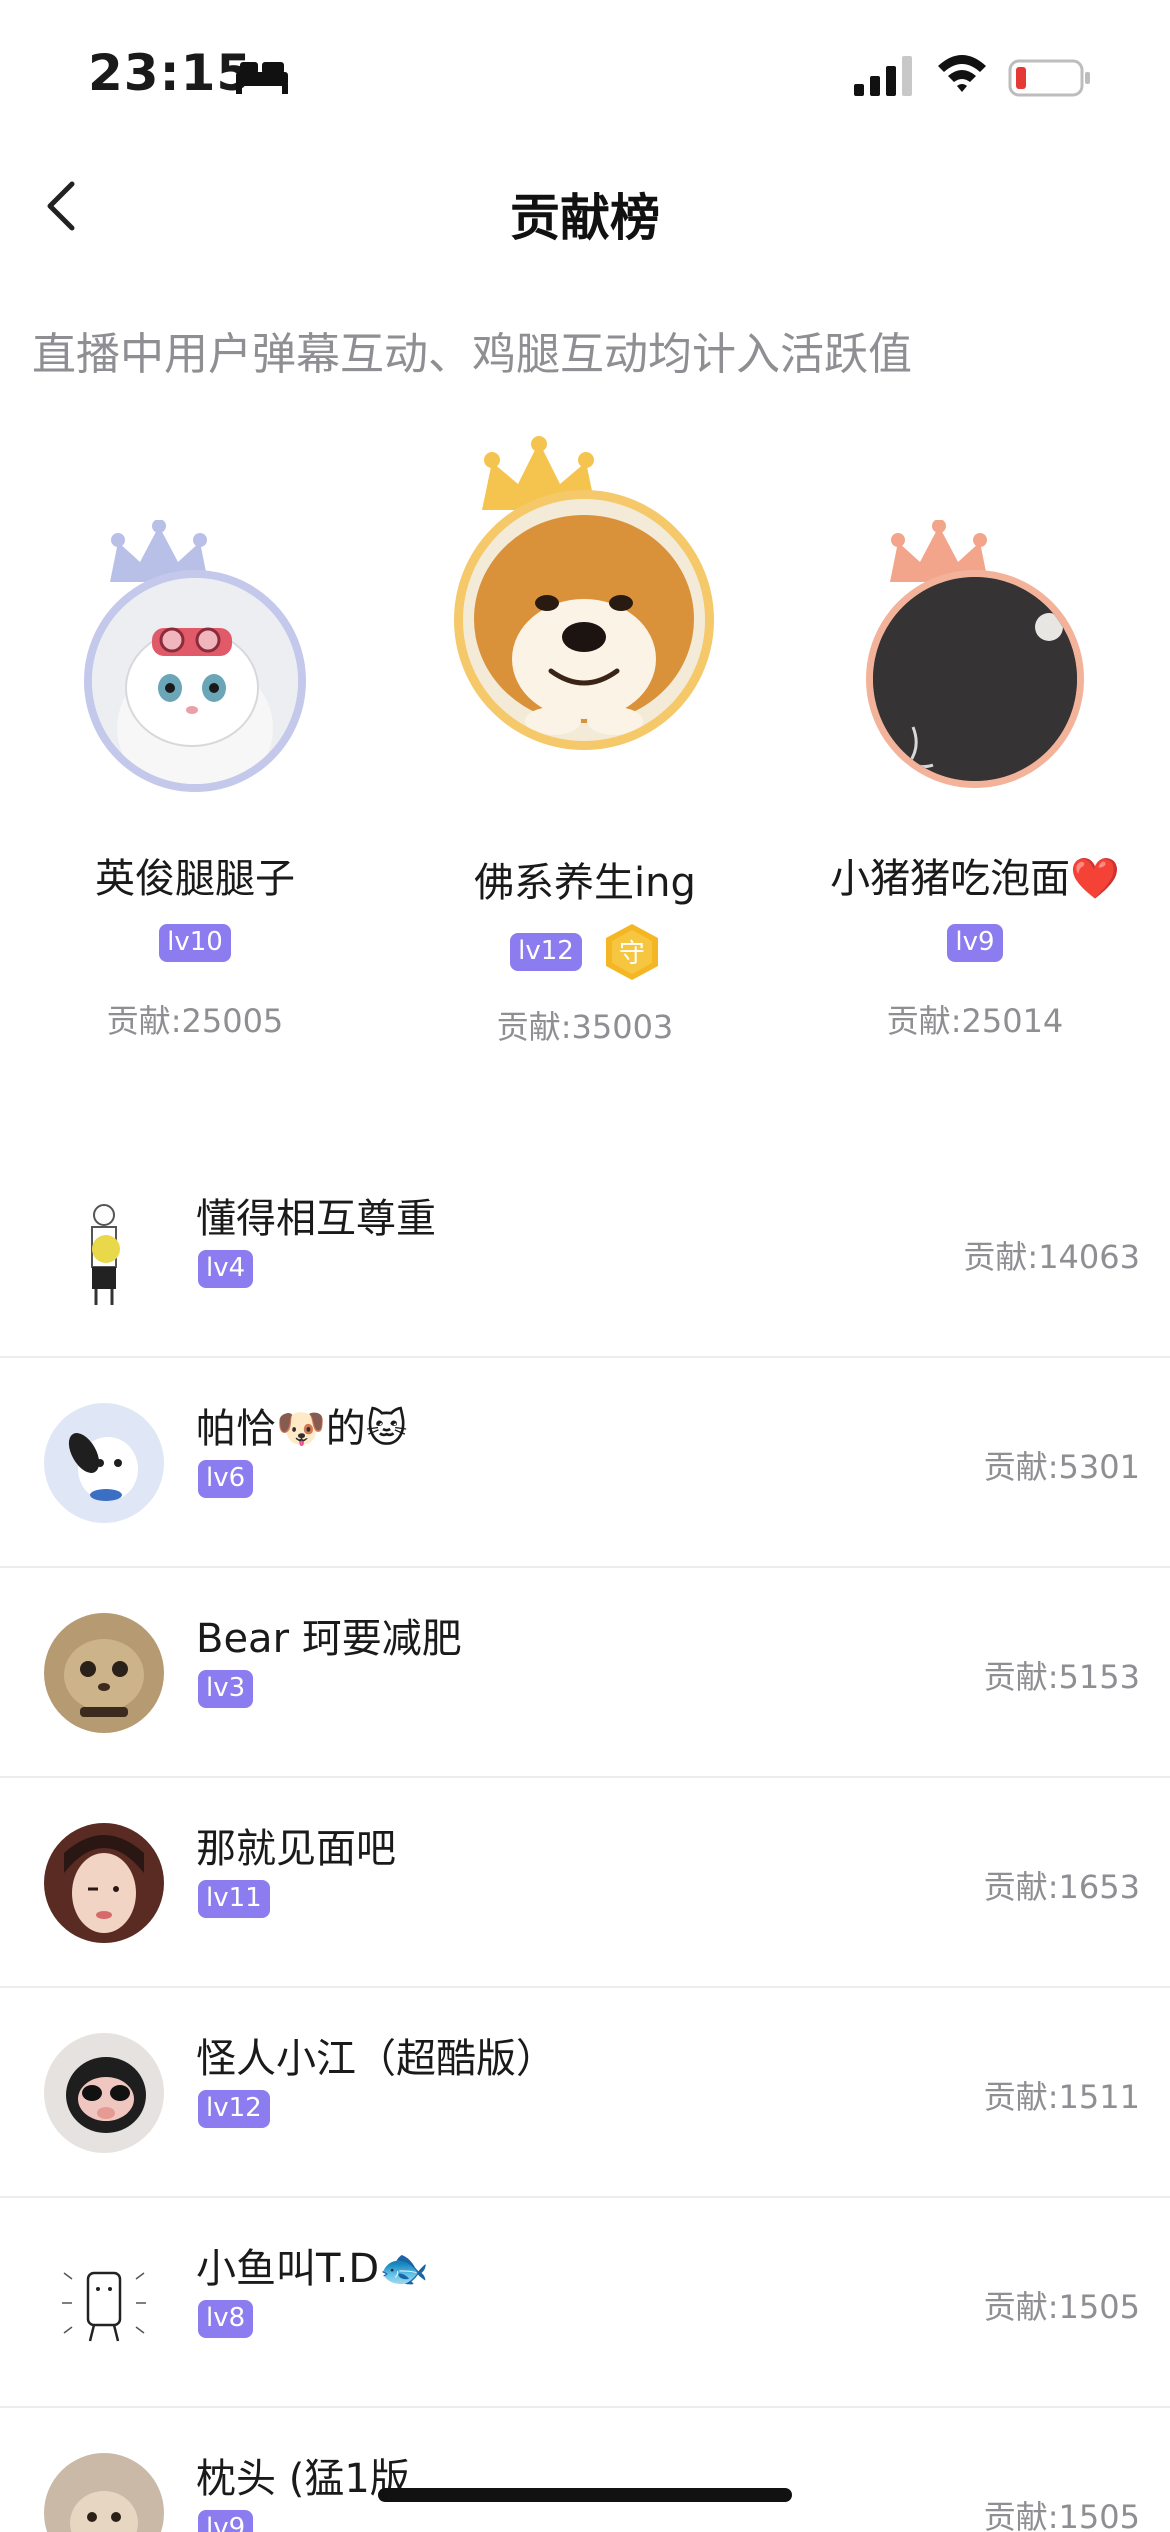 The height and width of the screenshot is (2532, 1170). I want to click on podium-name: 佛系养生ing, so click(585, 883).